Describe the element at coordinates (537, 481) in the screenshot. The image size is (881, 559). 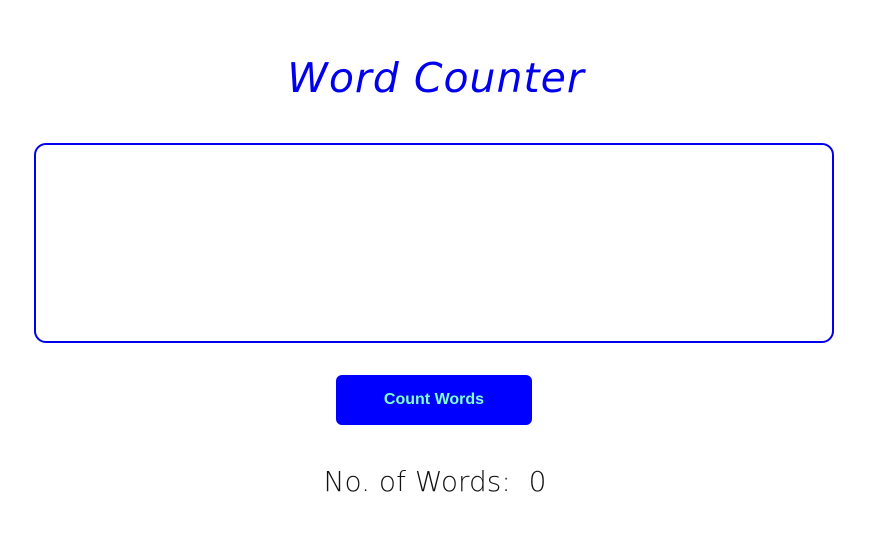
I see `word-count-value: 0` at that location.